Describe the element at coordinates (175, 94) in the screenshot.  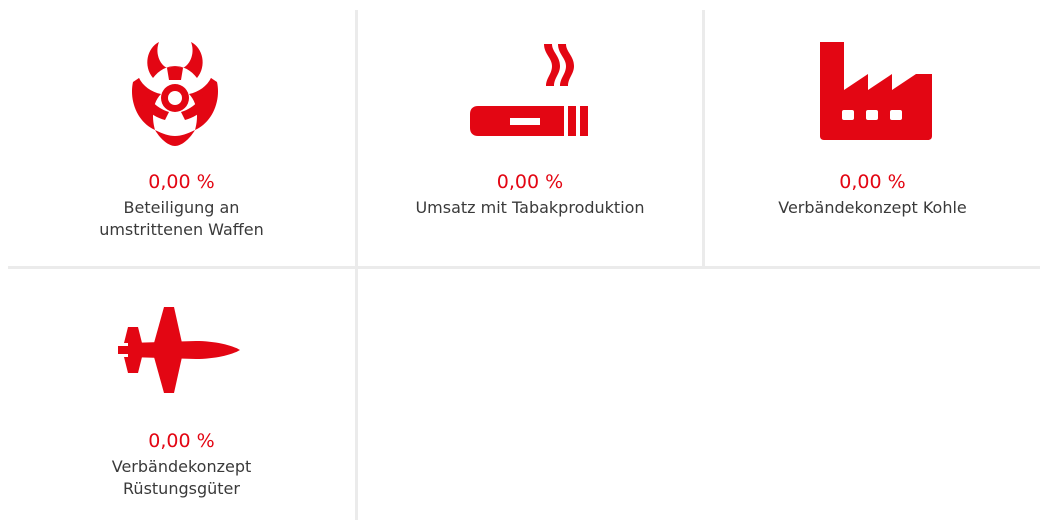
I see `biohazard-icon` at that location.